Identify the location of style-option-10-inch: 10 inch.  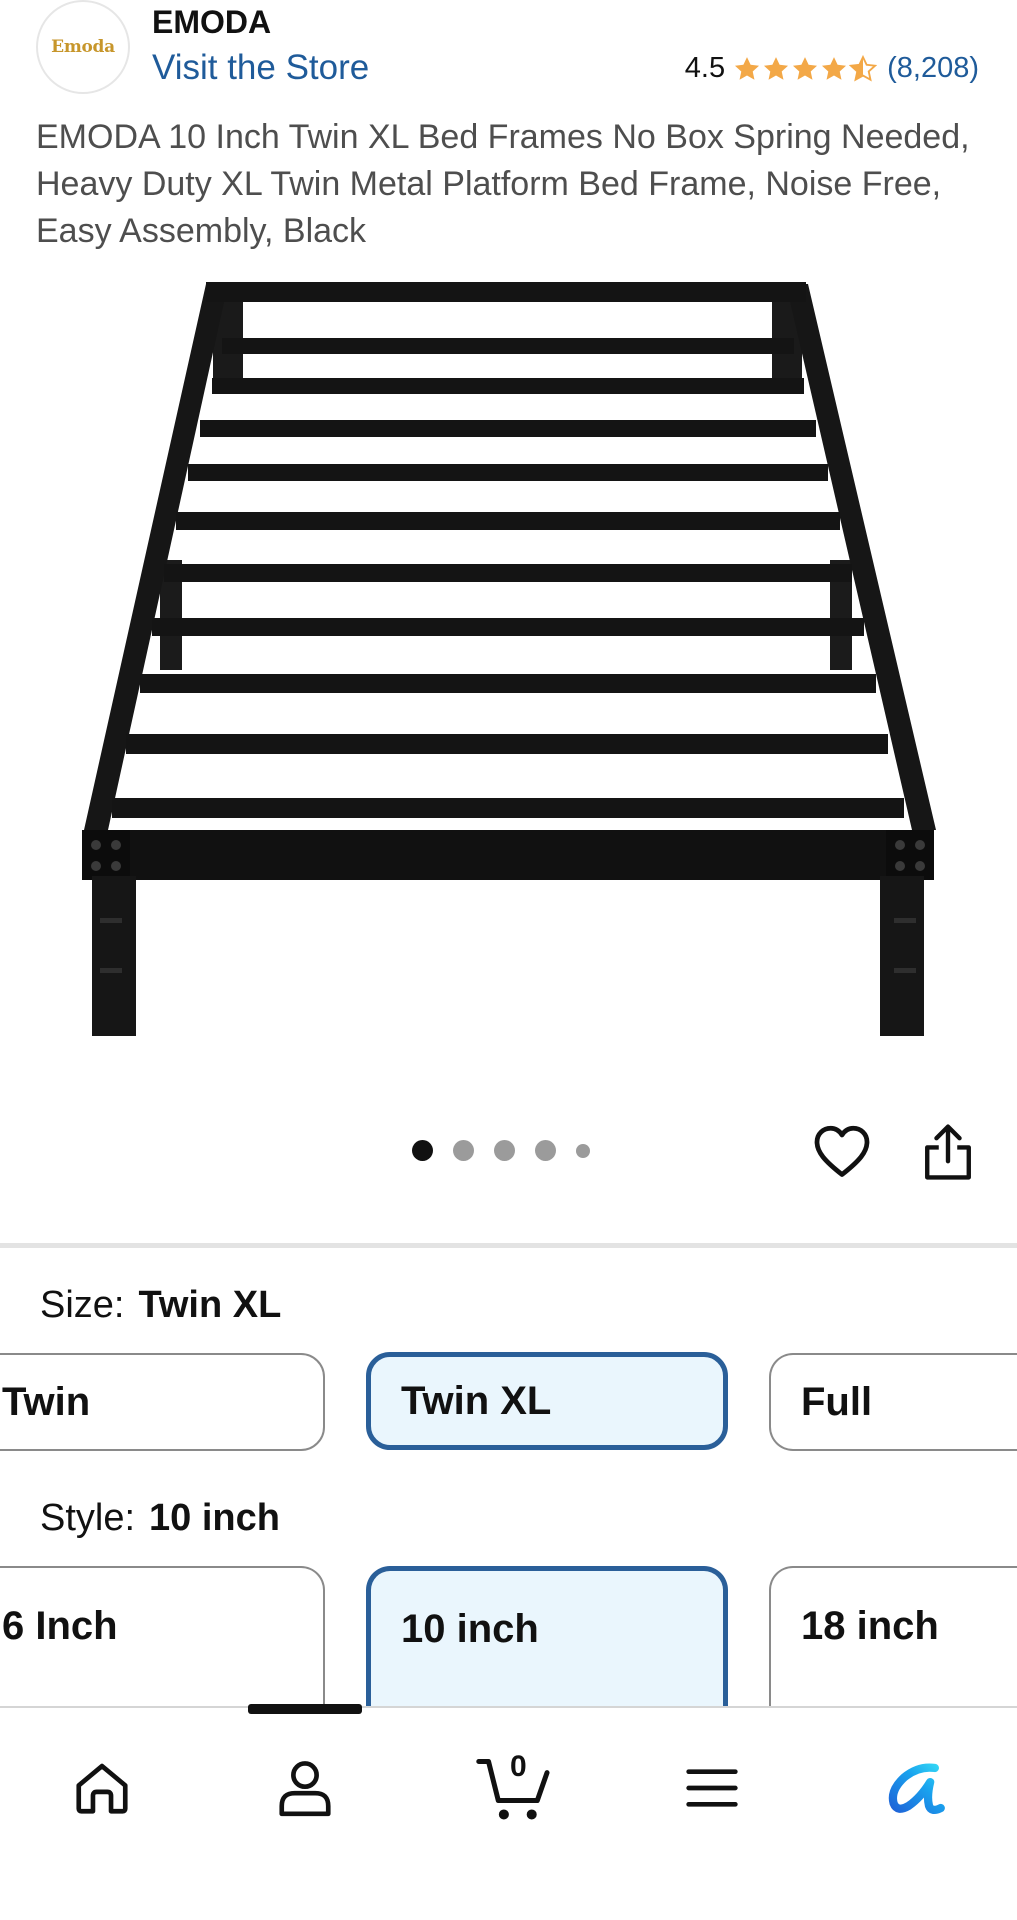
(547, 1636).